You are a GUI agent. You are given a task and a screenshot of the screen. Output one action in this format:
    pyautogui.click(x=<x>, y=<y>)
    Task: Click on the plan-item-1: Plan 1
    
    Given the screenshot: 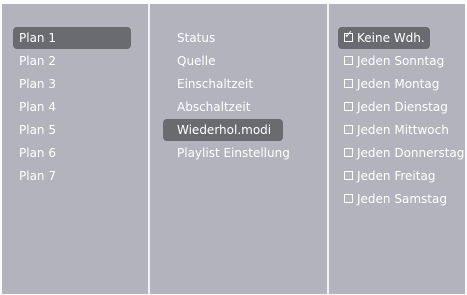 What is the action you would take?
    pyautogui.click(x=72, y=38)
    